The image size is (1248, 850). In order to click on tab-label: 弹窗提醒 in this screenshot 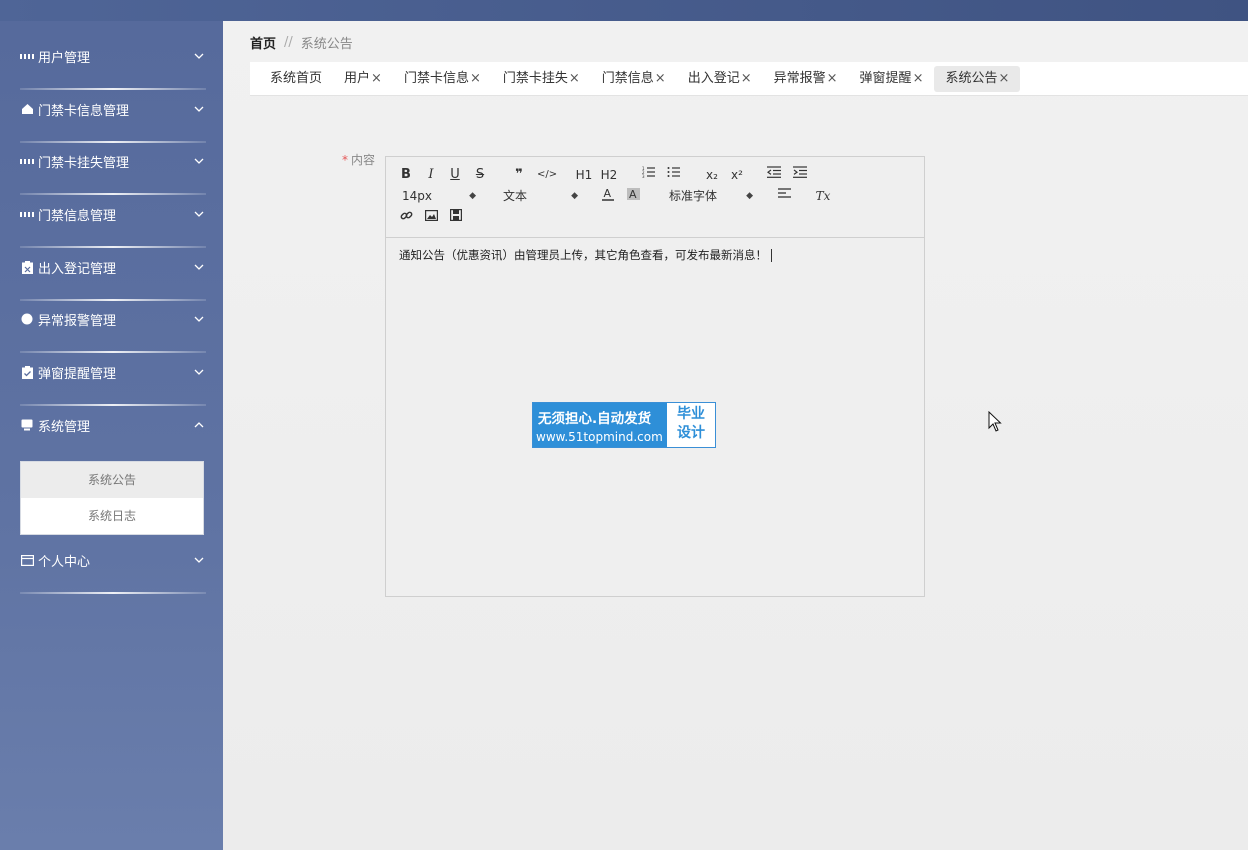, I will do `click(885, 78)`.